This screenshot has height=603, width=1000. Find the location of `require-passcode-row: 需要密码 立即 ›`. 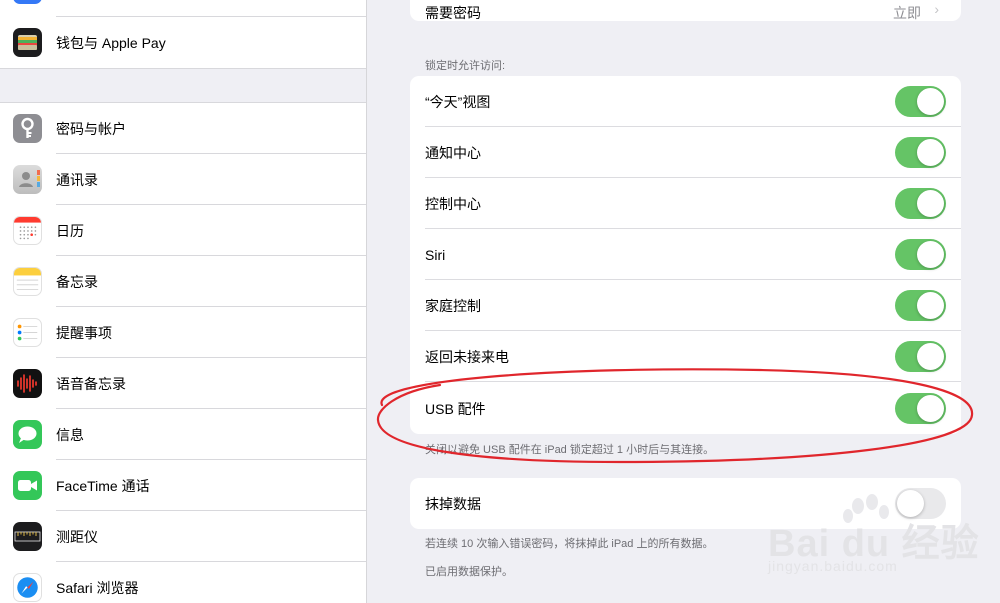

require-passcode-row: 需要密码 立即 › is located at coordinates (685, 10).